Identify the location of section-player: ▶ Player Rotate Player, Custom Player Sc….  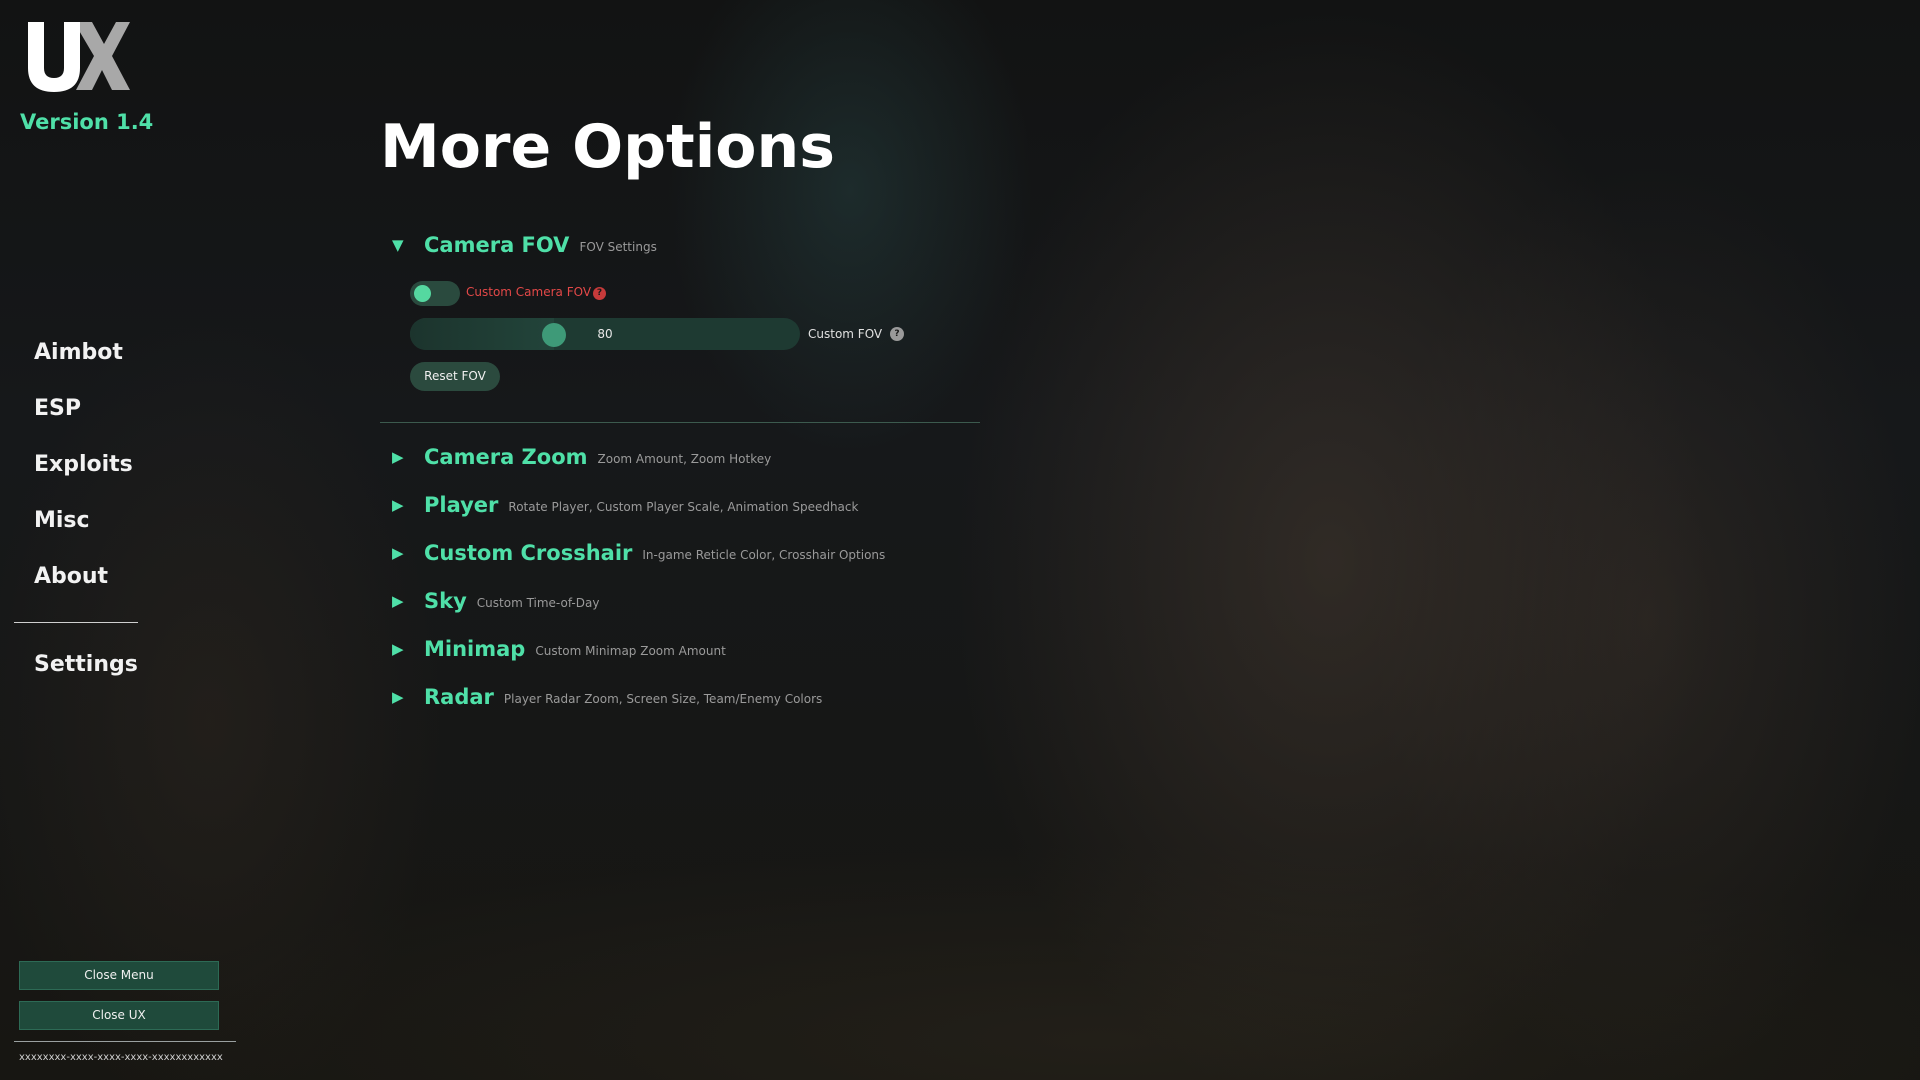
(625, 505).